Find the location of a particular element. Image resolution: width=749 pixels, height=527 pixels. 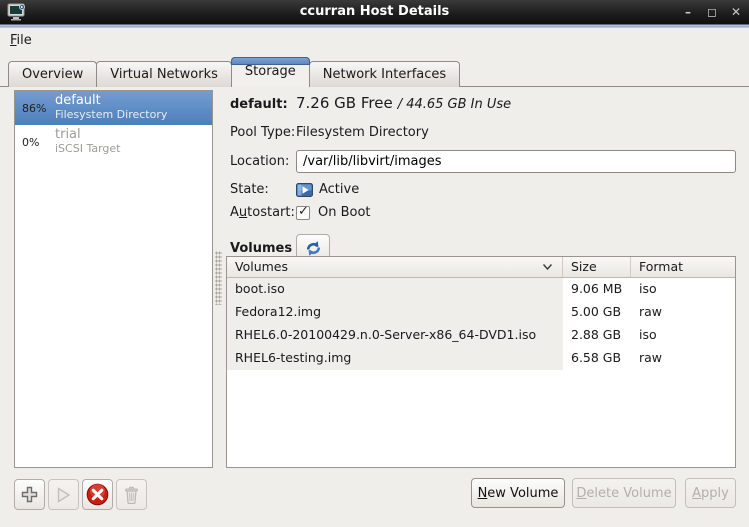

play-icon is located at coordinates (64, 494).